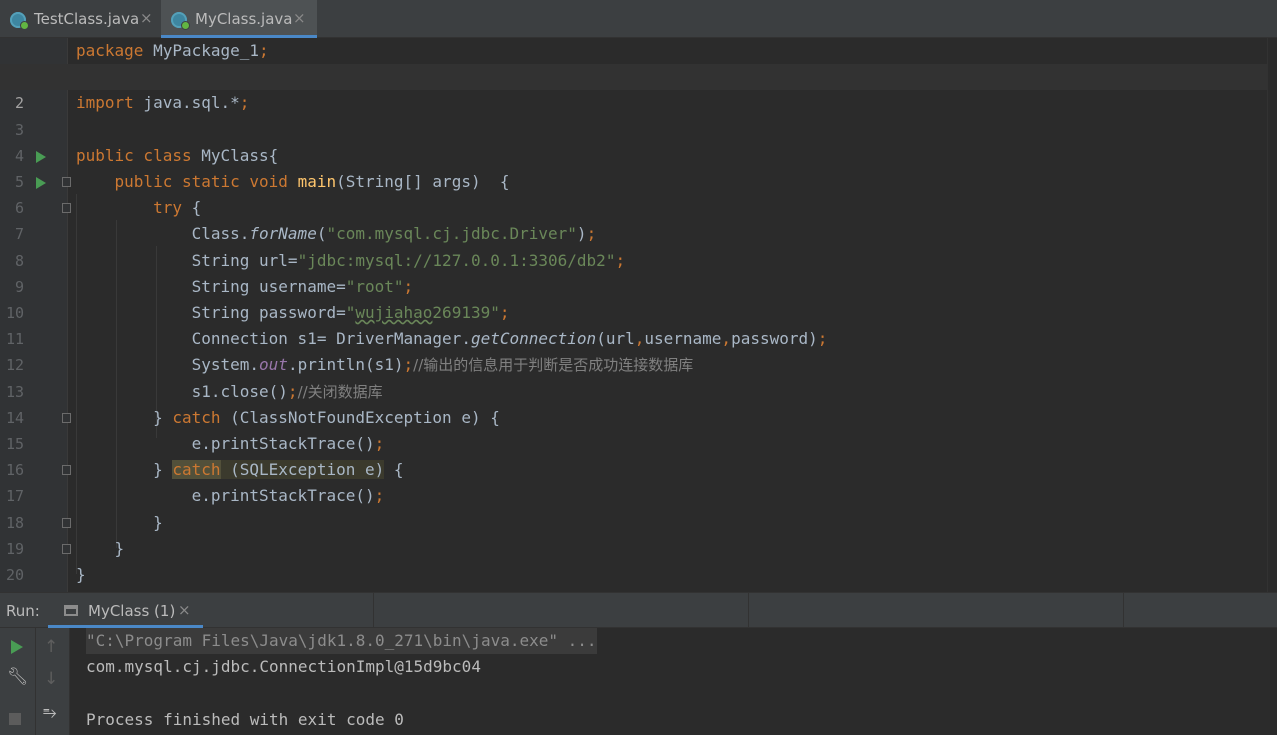 This screenshot has width=1277, height=735. Describe the element at coordinates (638, 62) in the screenshot. I see `code-line: 1 package MyPackage_1;` at that location.